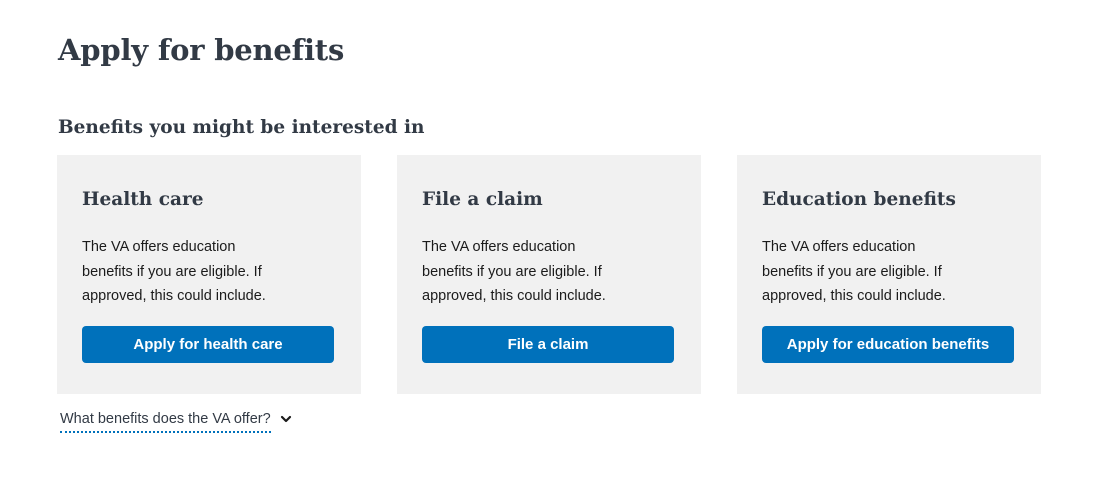 This screenshot has width=1115, height=500. What do you see at coordinates (859, 199) in the screenshot?
I see `card-title: Education benefits` at bounding box center [859, 199].